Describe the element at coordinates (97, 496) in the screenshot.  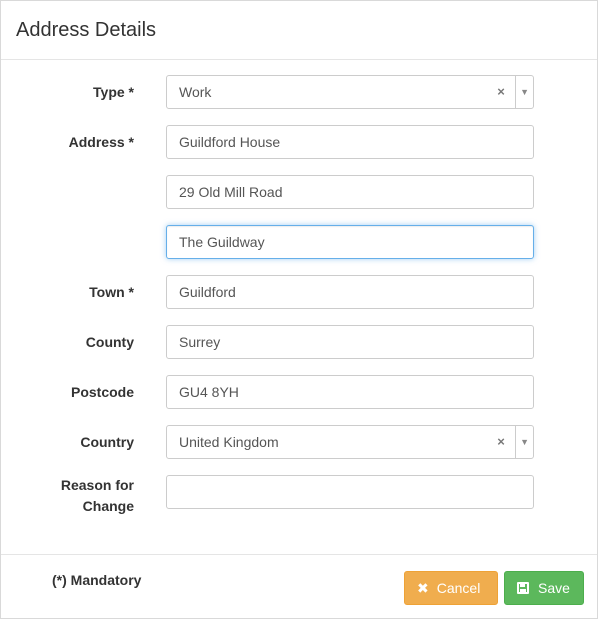
I see `reason-label: Reason for Change` at that location.